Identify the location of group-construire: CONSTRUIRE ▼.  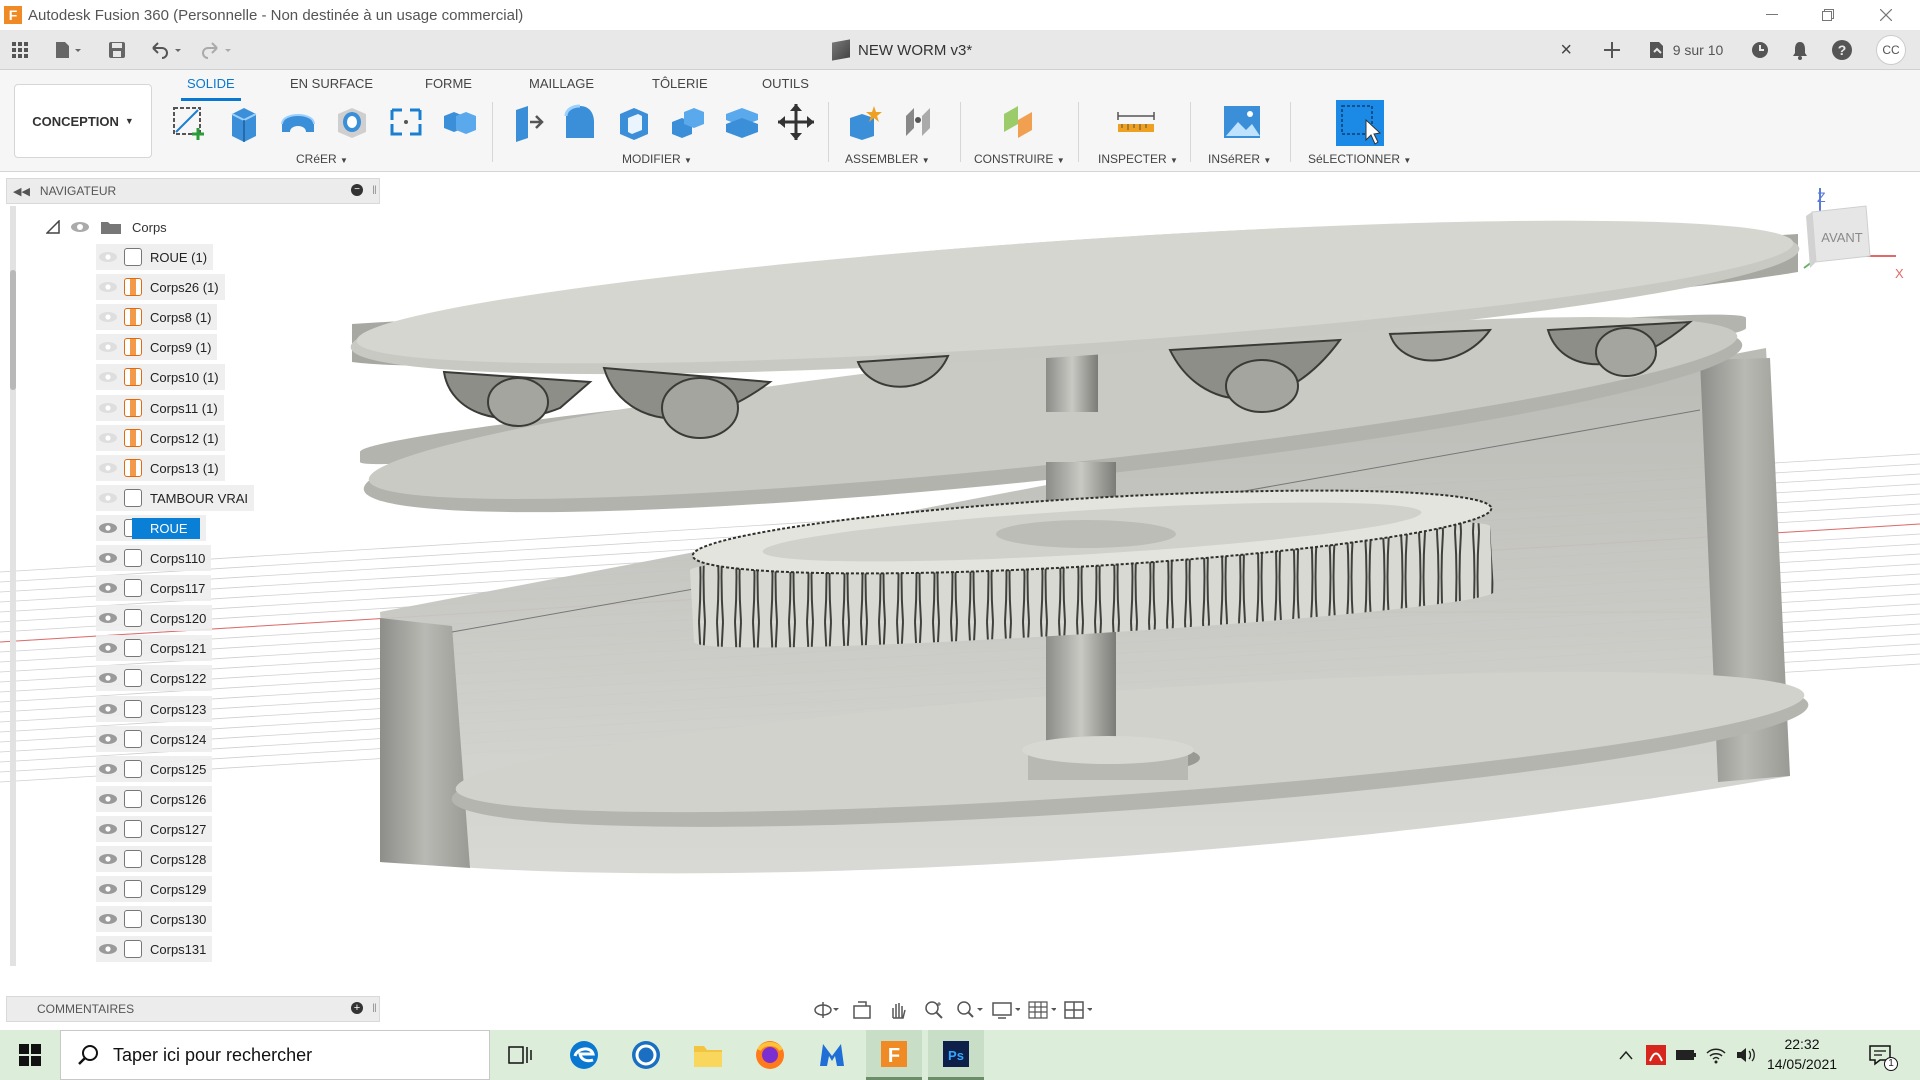
(1019, 159).